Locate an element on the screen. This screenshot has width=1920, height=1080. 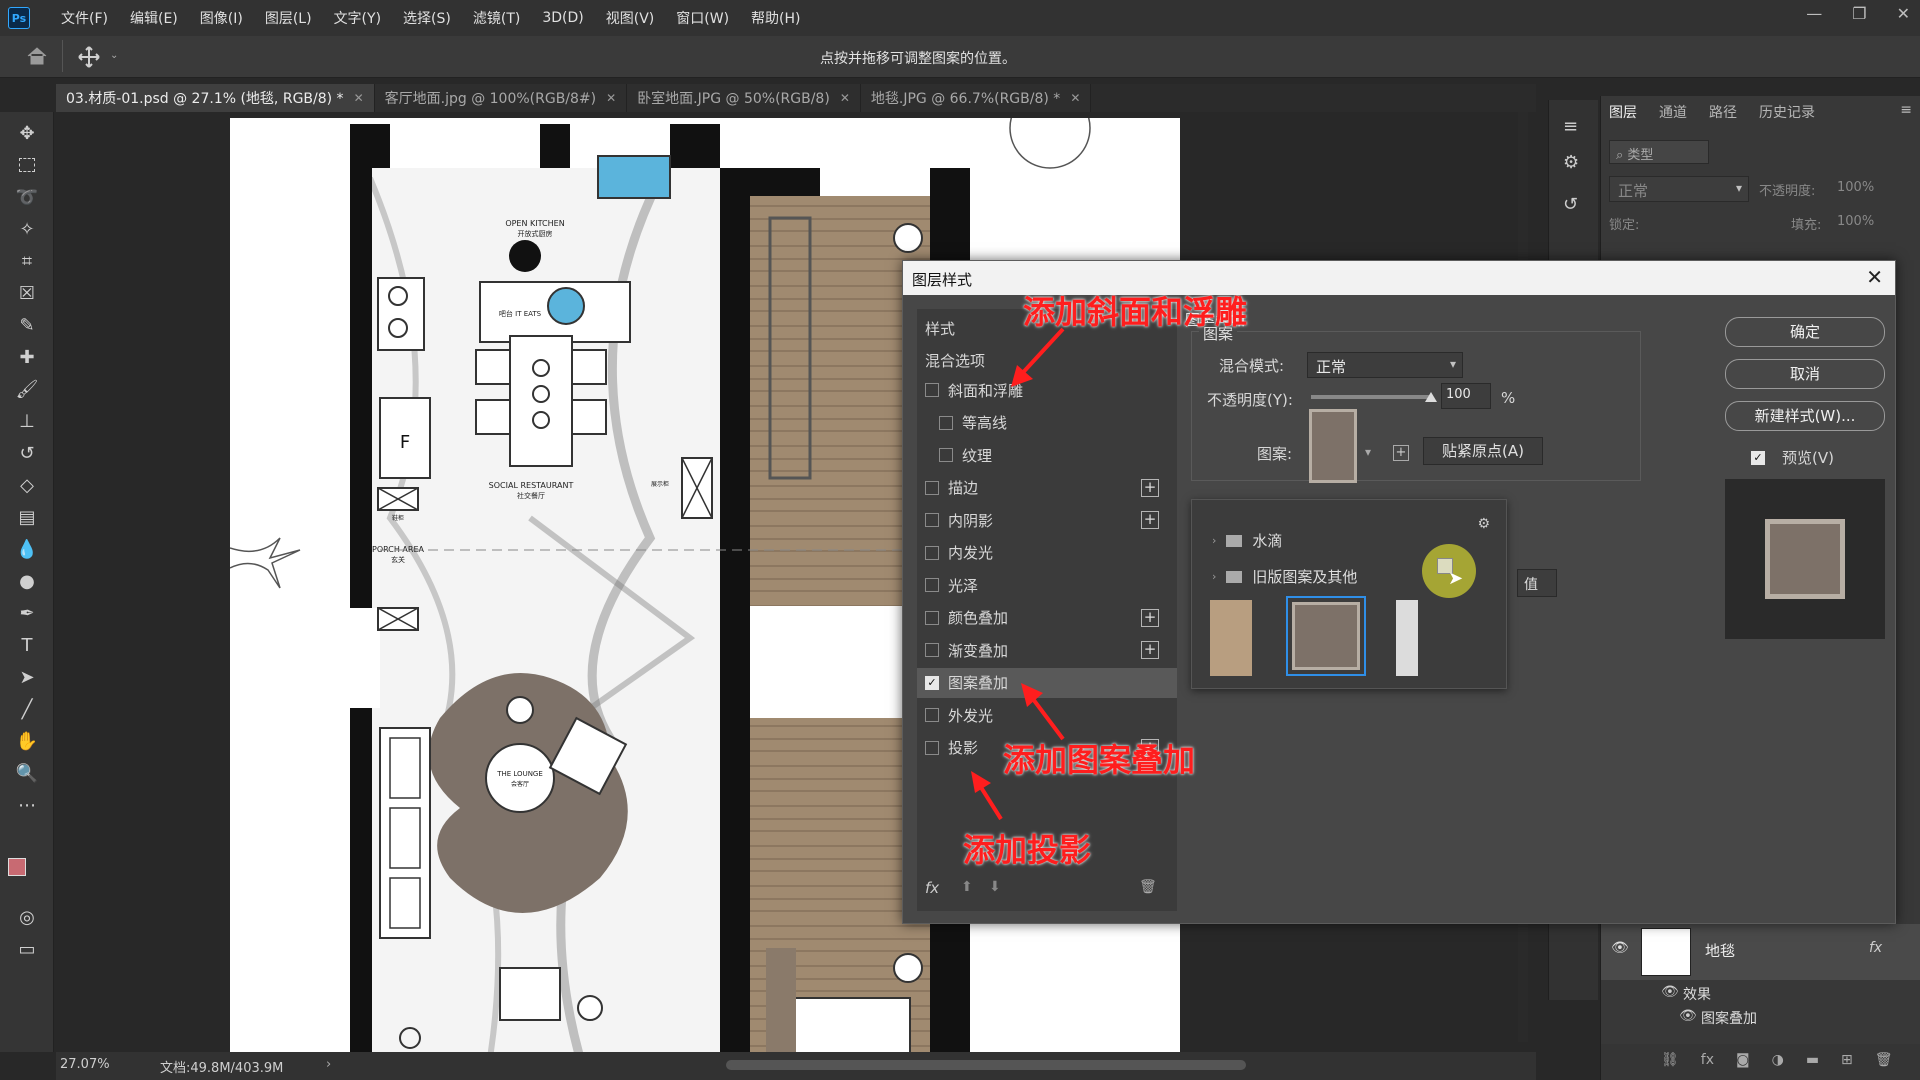
tab-channels: 通道 is located at coordinates (1673, 112).